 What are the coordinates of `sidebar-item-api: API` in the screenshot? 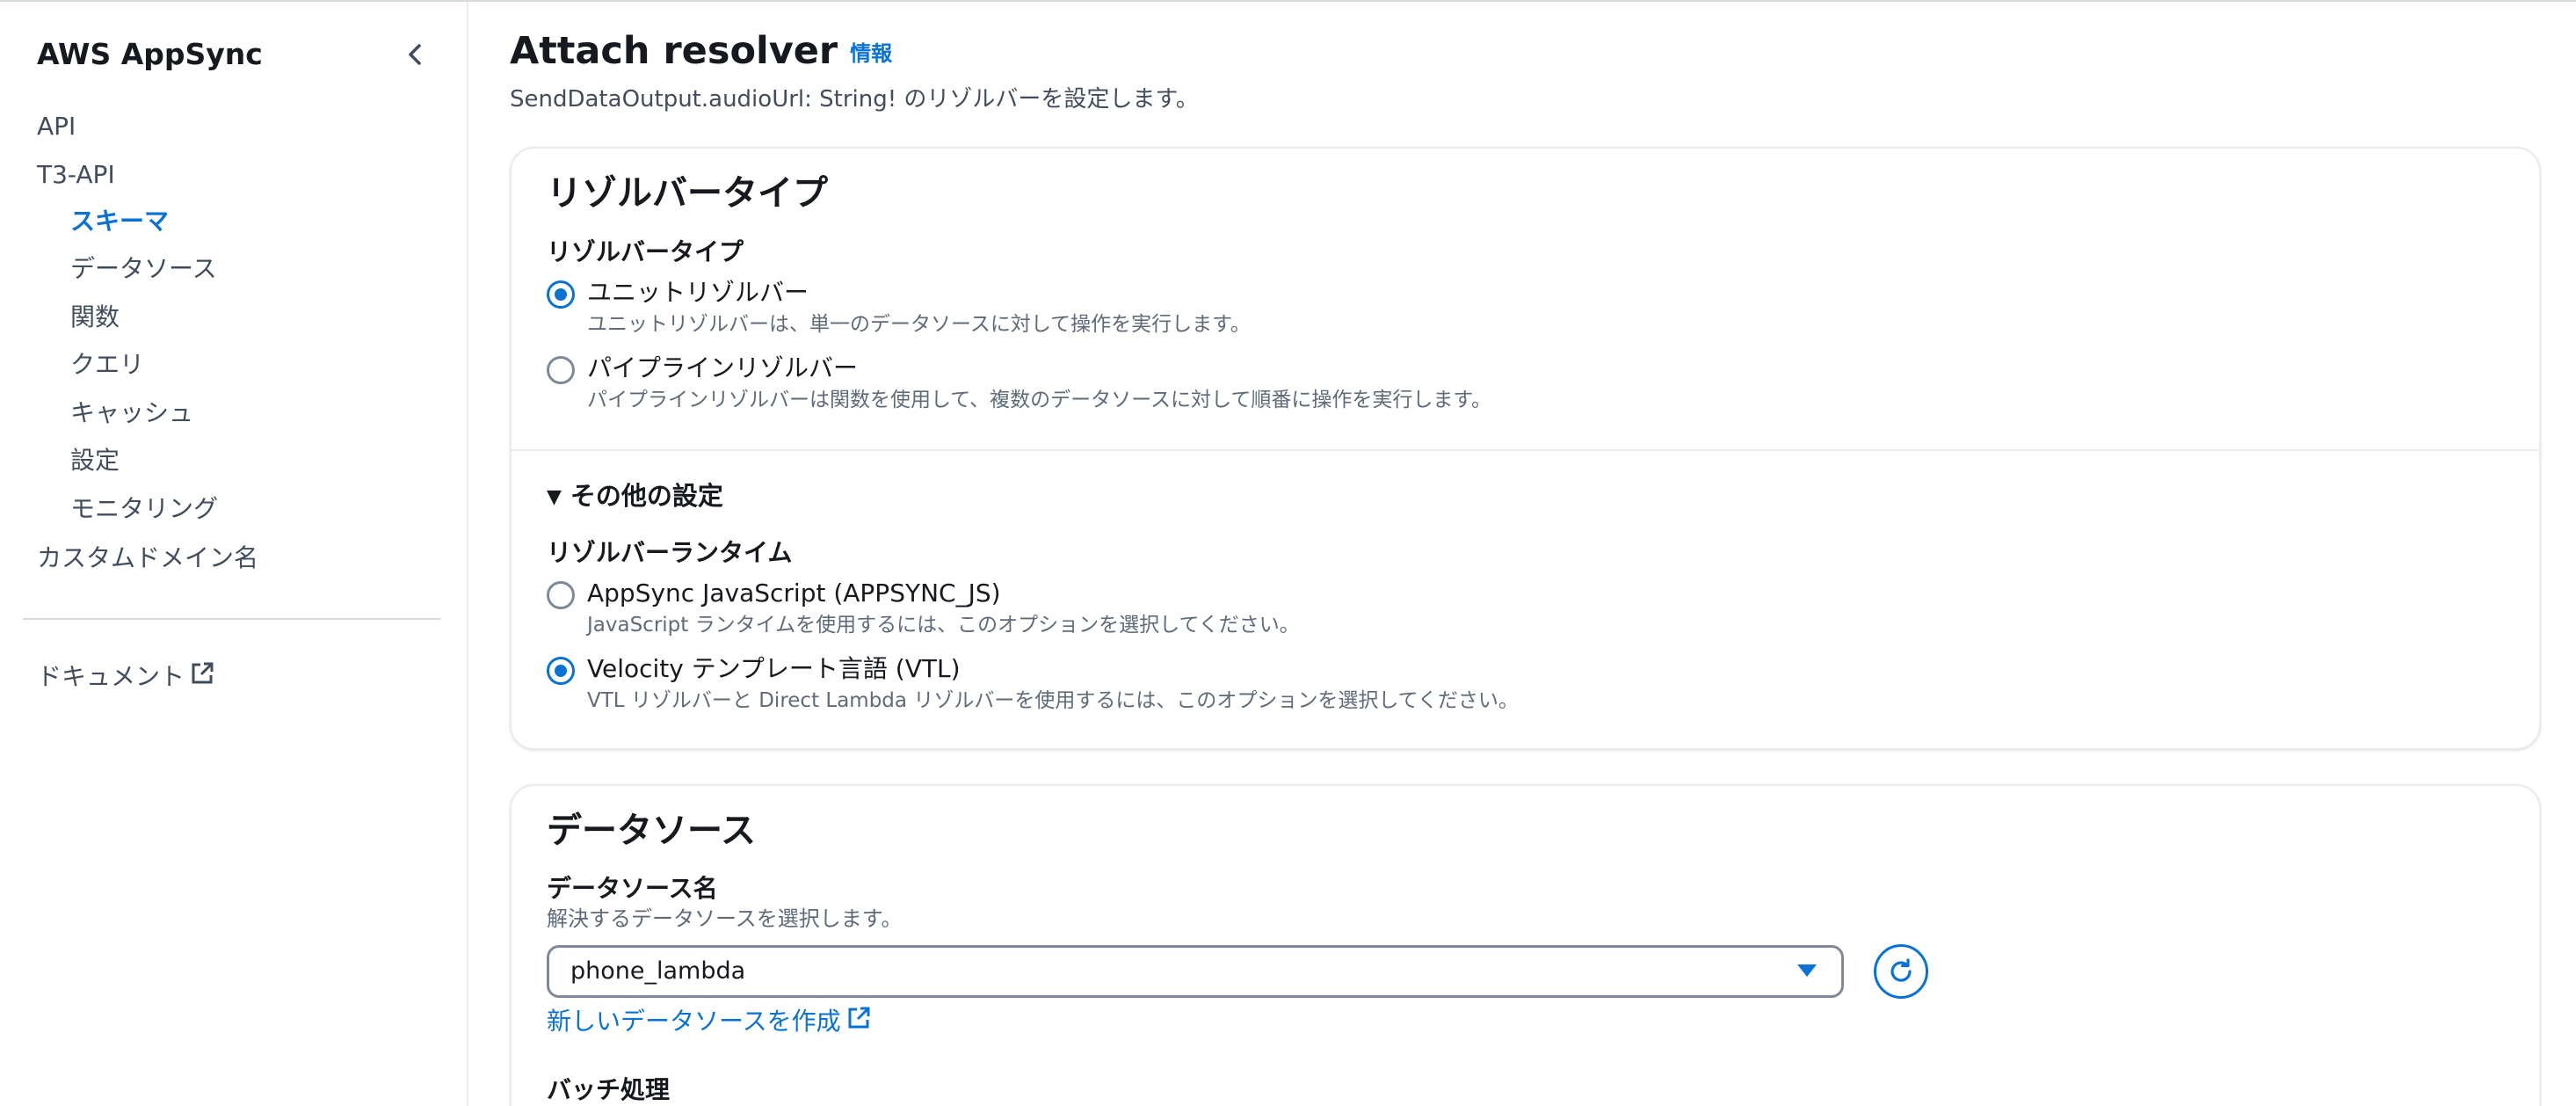 It's located at (56, 126).